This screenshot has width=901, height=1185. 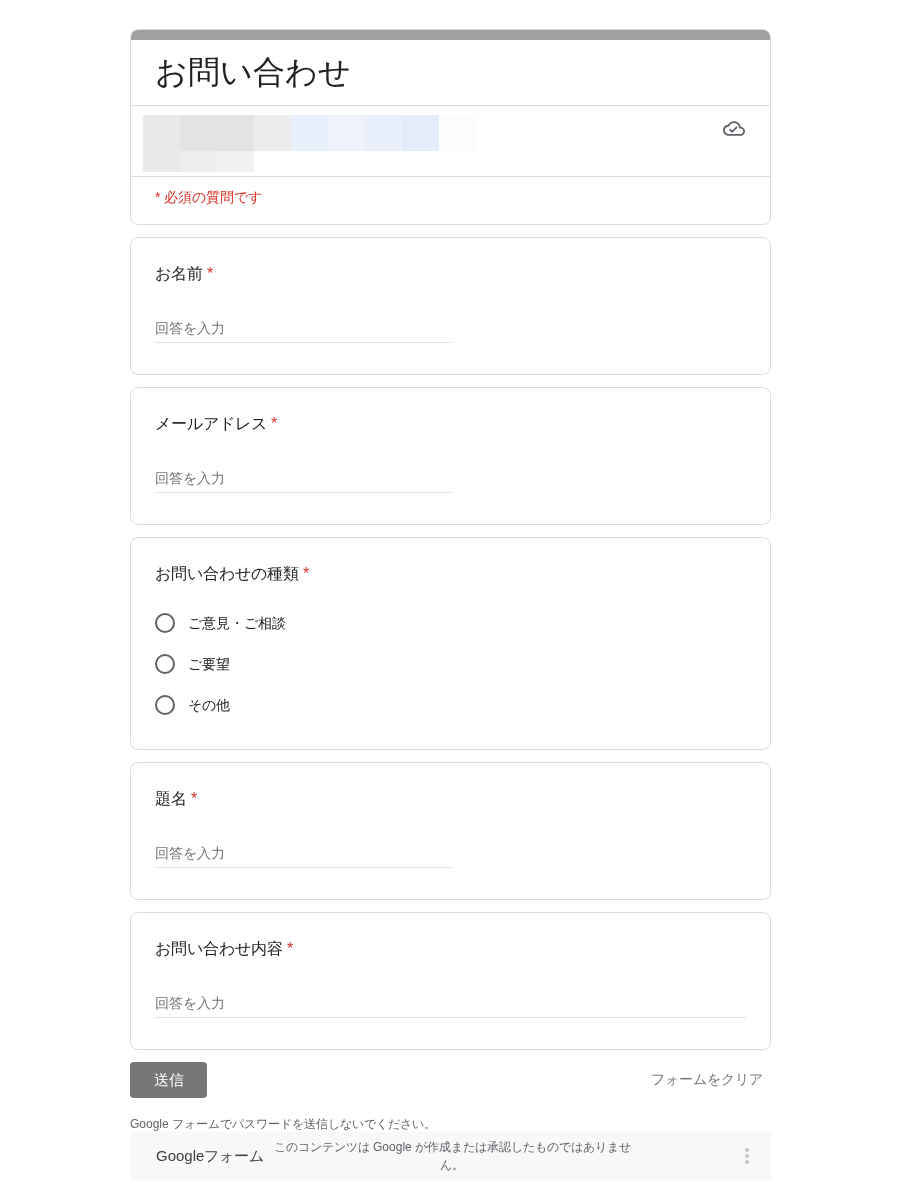 What do you see at coordinates (227, 574) in the screenshot?
I see `question-label: お問い合わせの種類` at bounding box center [227, 574].